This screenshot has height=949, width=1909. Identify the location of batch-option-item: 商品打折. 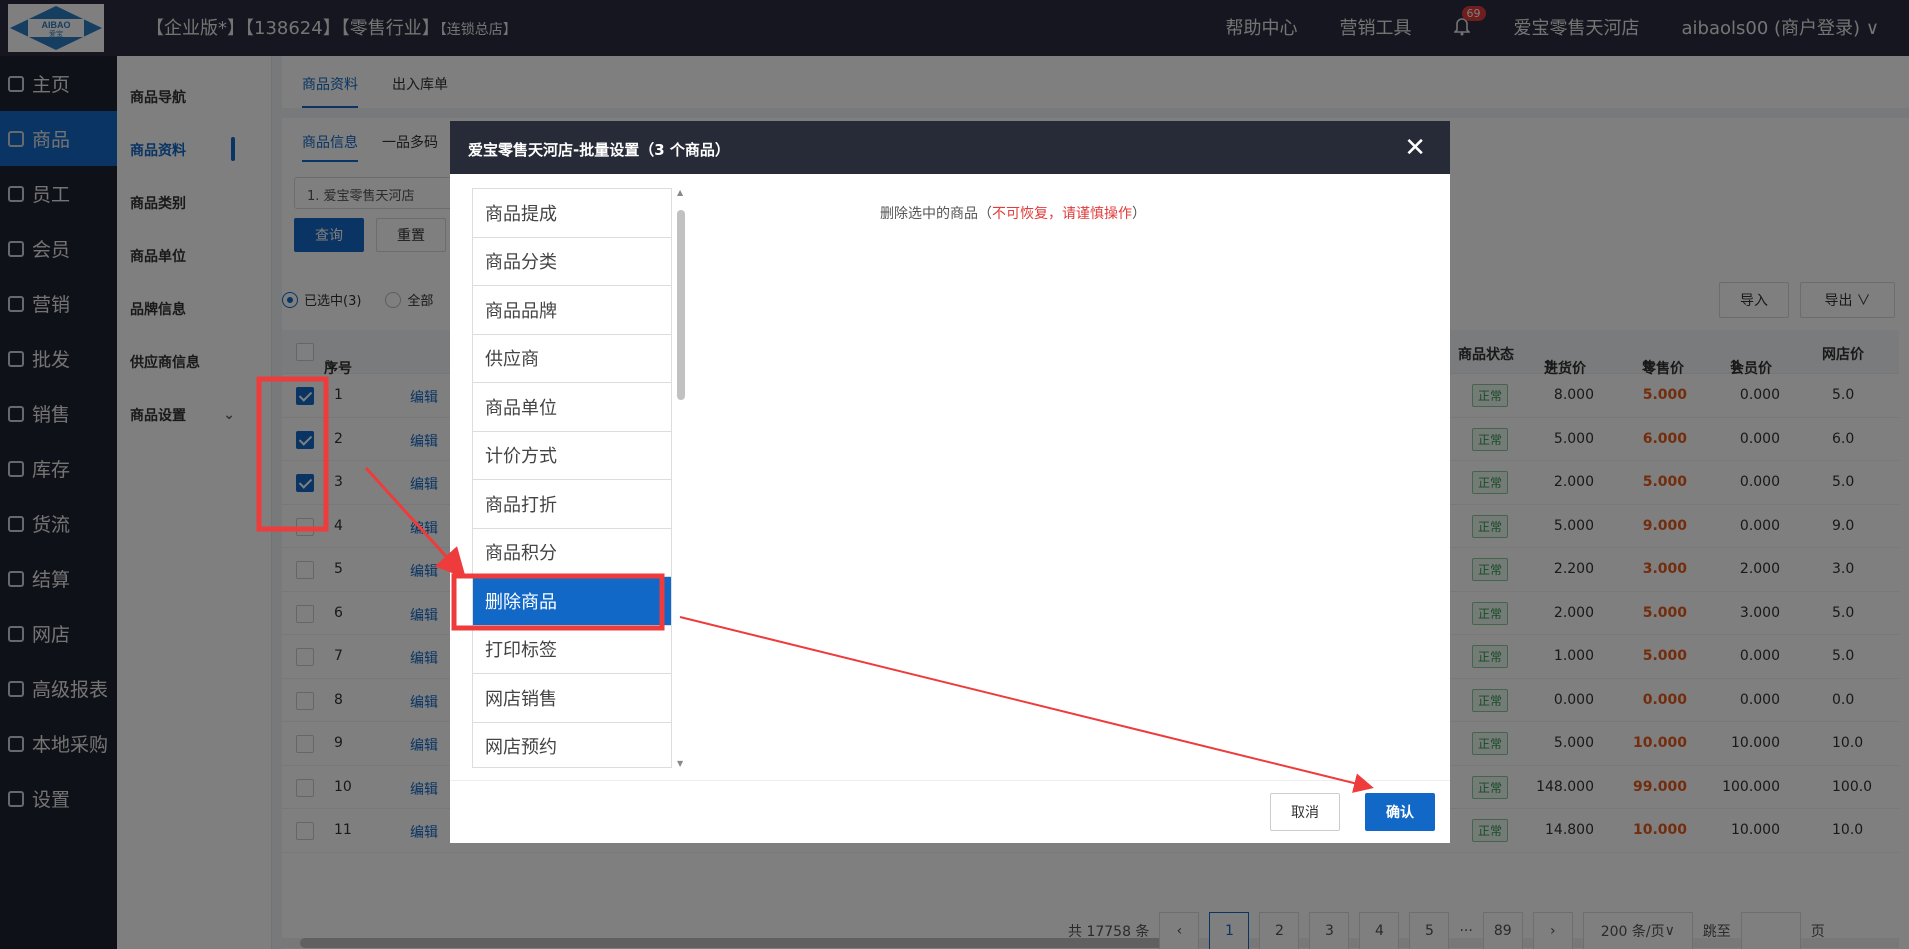
(572, 504).